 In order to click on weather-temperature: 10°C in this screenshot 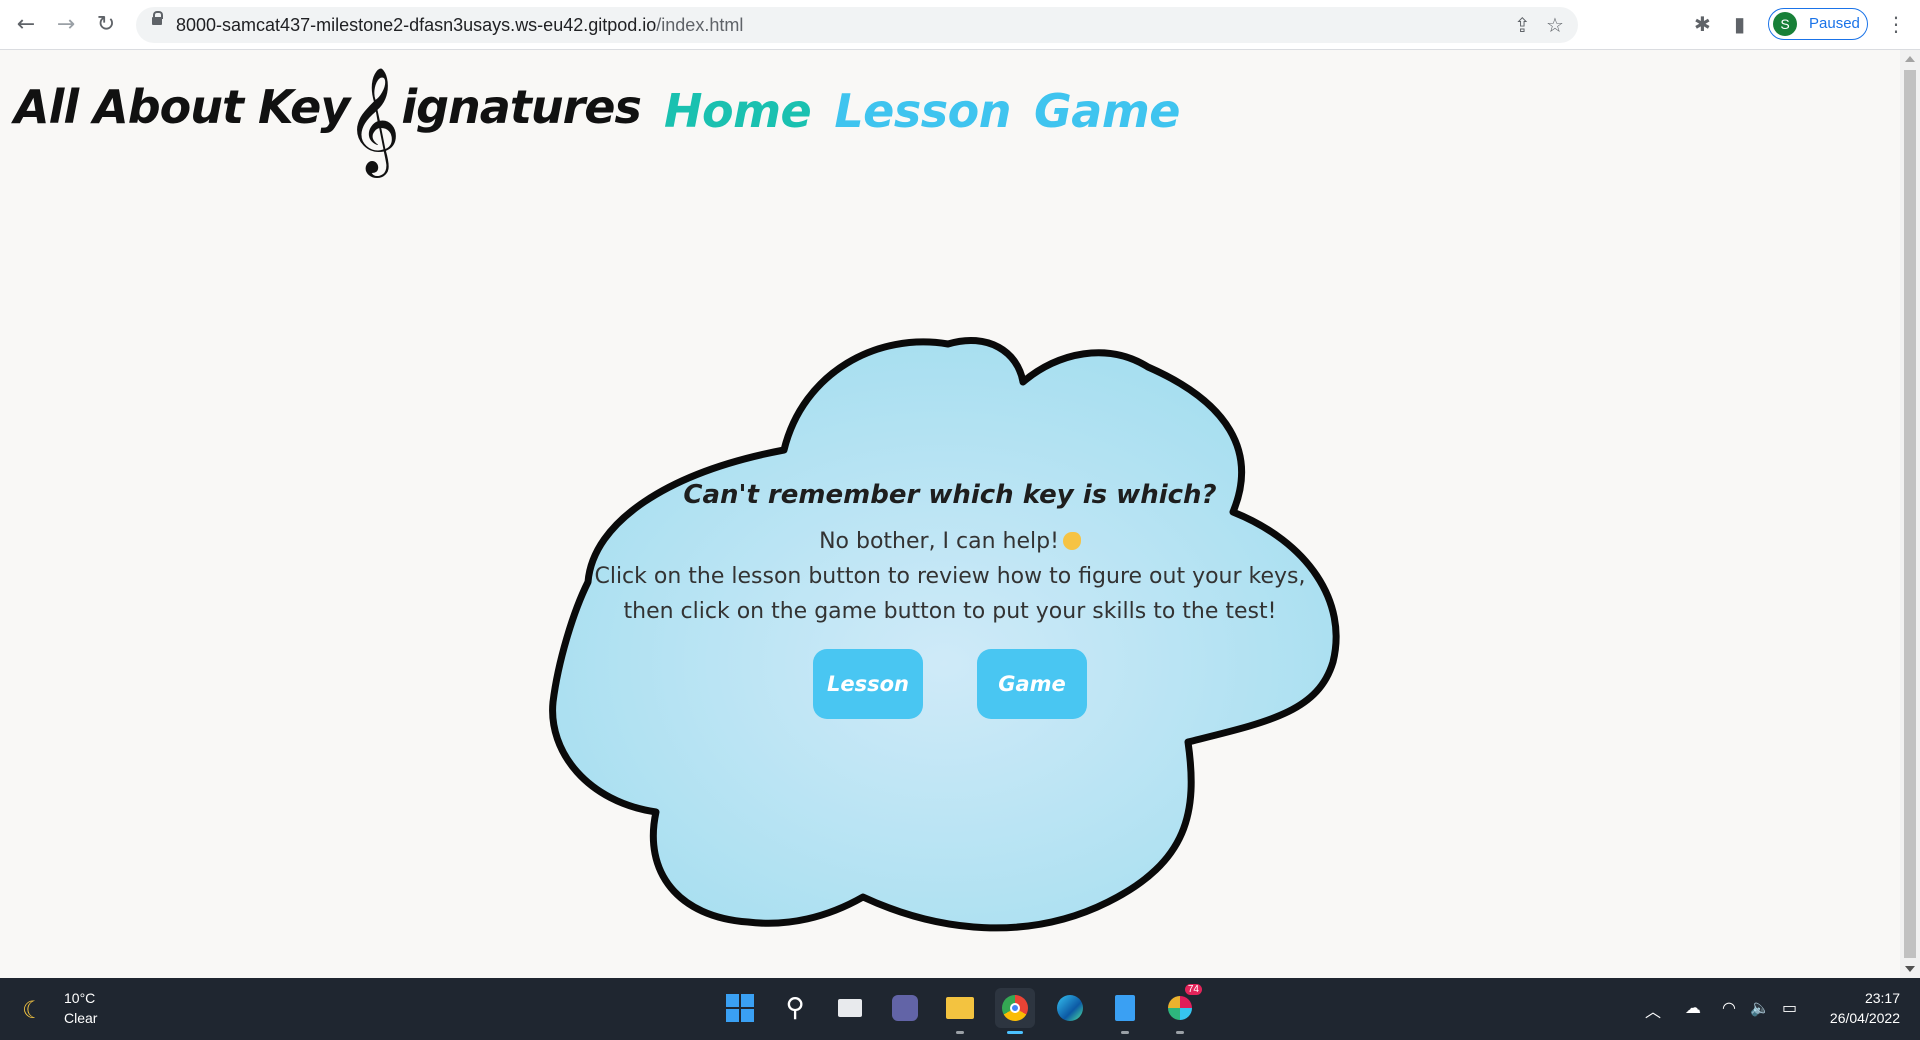, I will do `click(80, 998)`.